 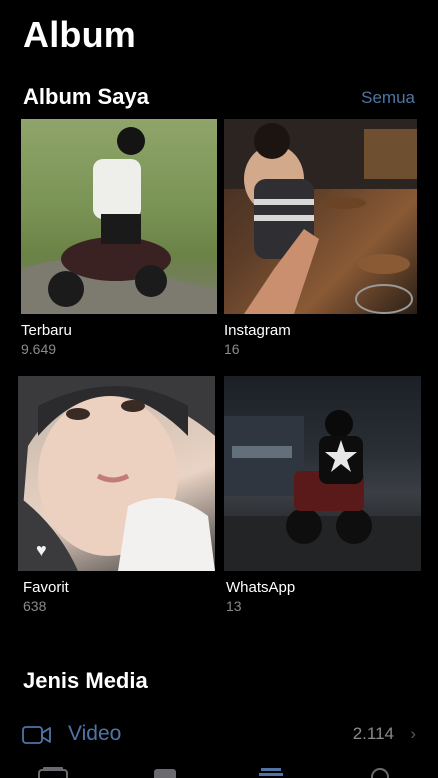 What do you see at coordinates (36, 735) in the screenshot?
I see `video-icon` at bounding box center [36, 735].